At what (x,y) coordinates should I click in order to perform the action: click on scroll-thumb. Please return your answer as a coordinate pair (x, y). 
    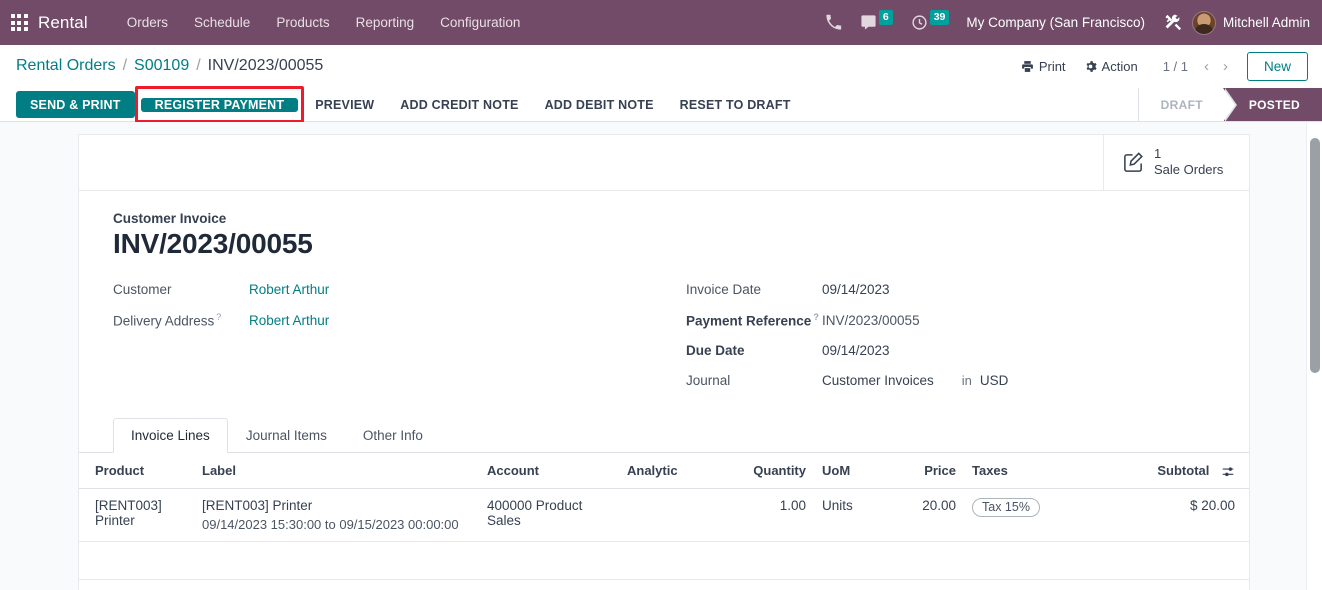
    Looking at the image, I should click on (1315, 255).